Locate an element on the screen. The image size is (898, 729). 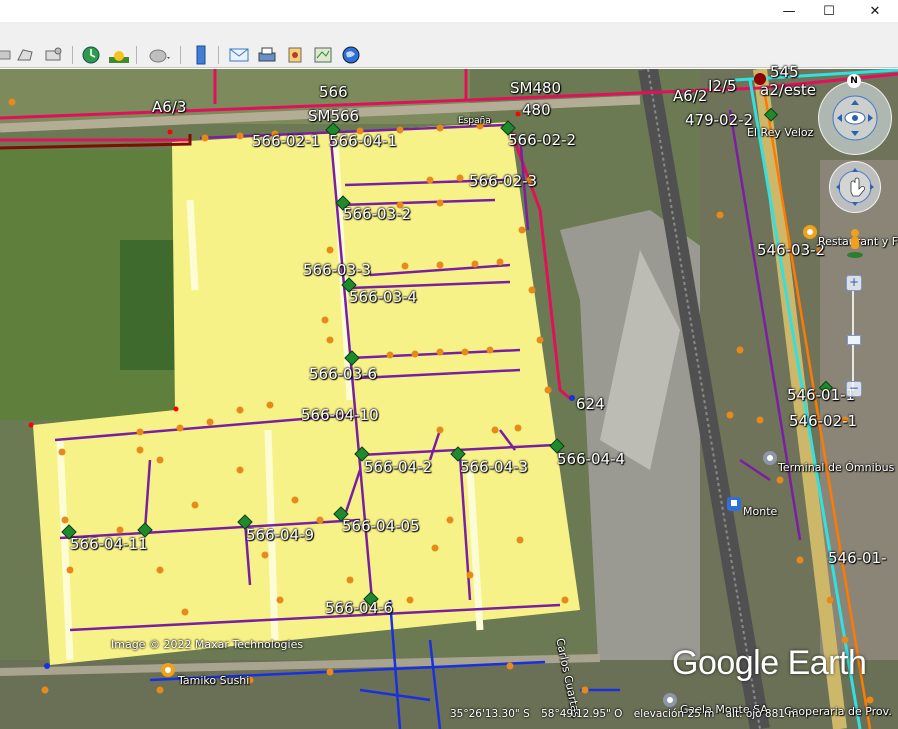
map-label: a2/este is located at coordinates (788, 90).